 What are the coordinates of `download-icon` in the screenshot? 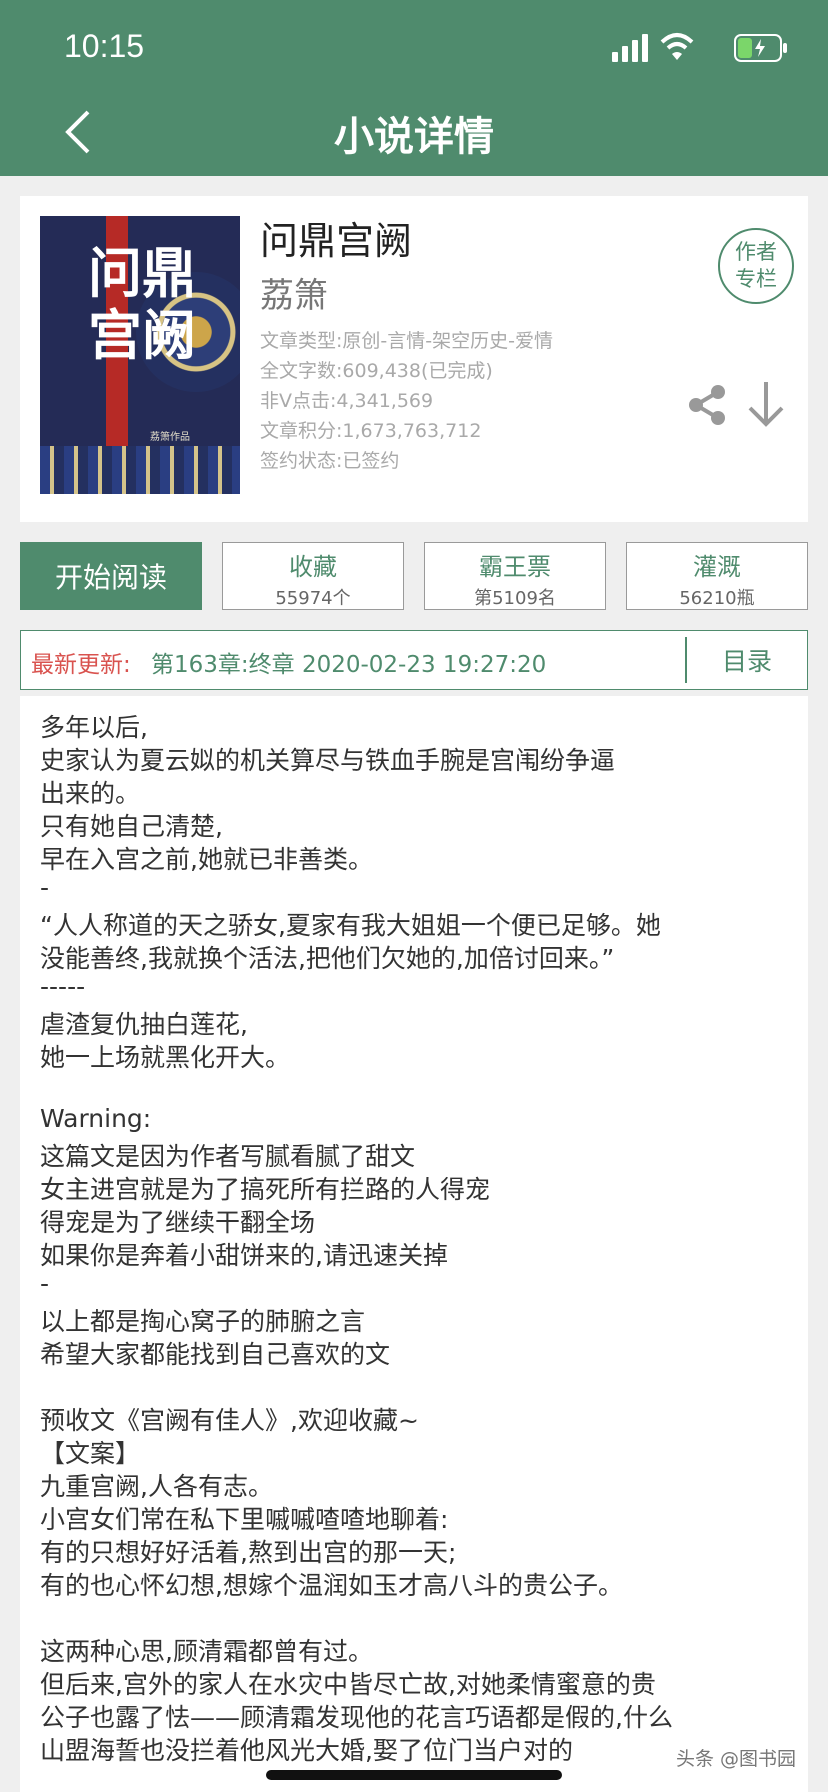 It's located at (766, 404).